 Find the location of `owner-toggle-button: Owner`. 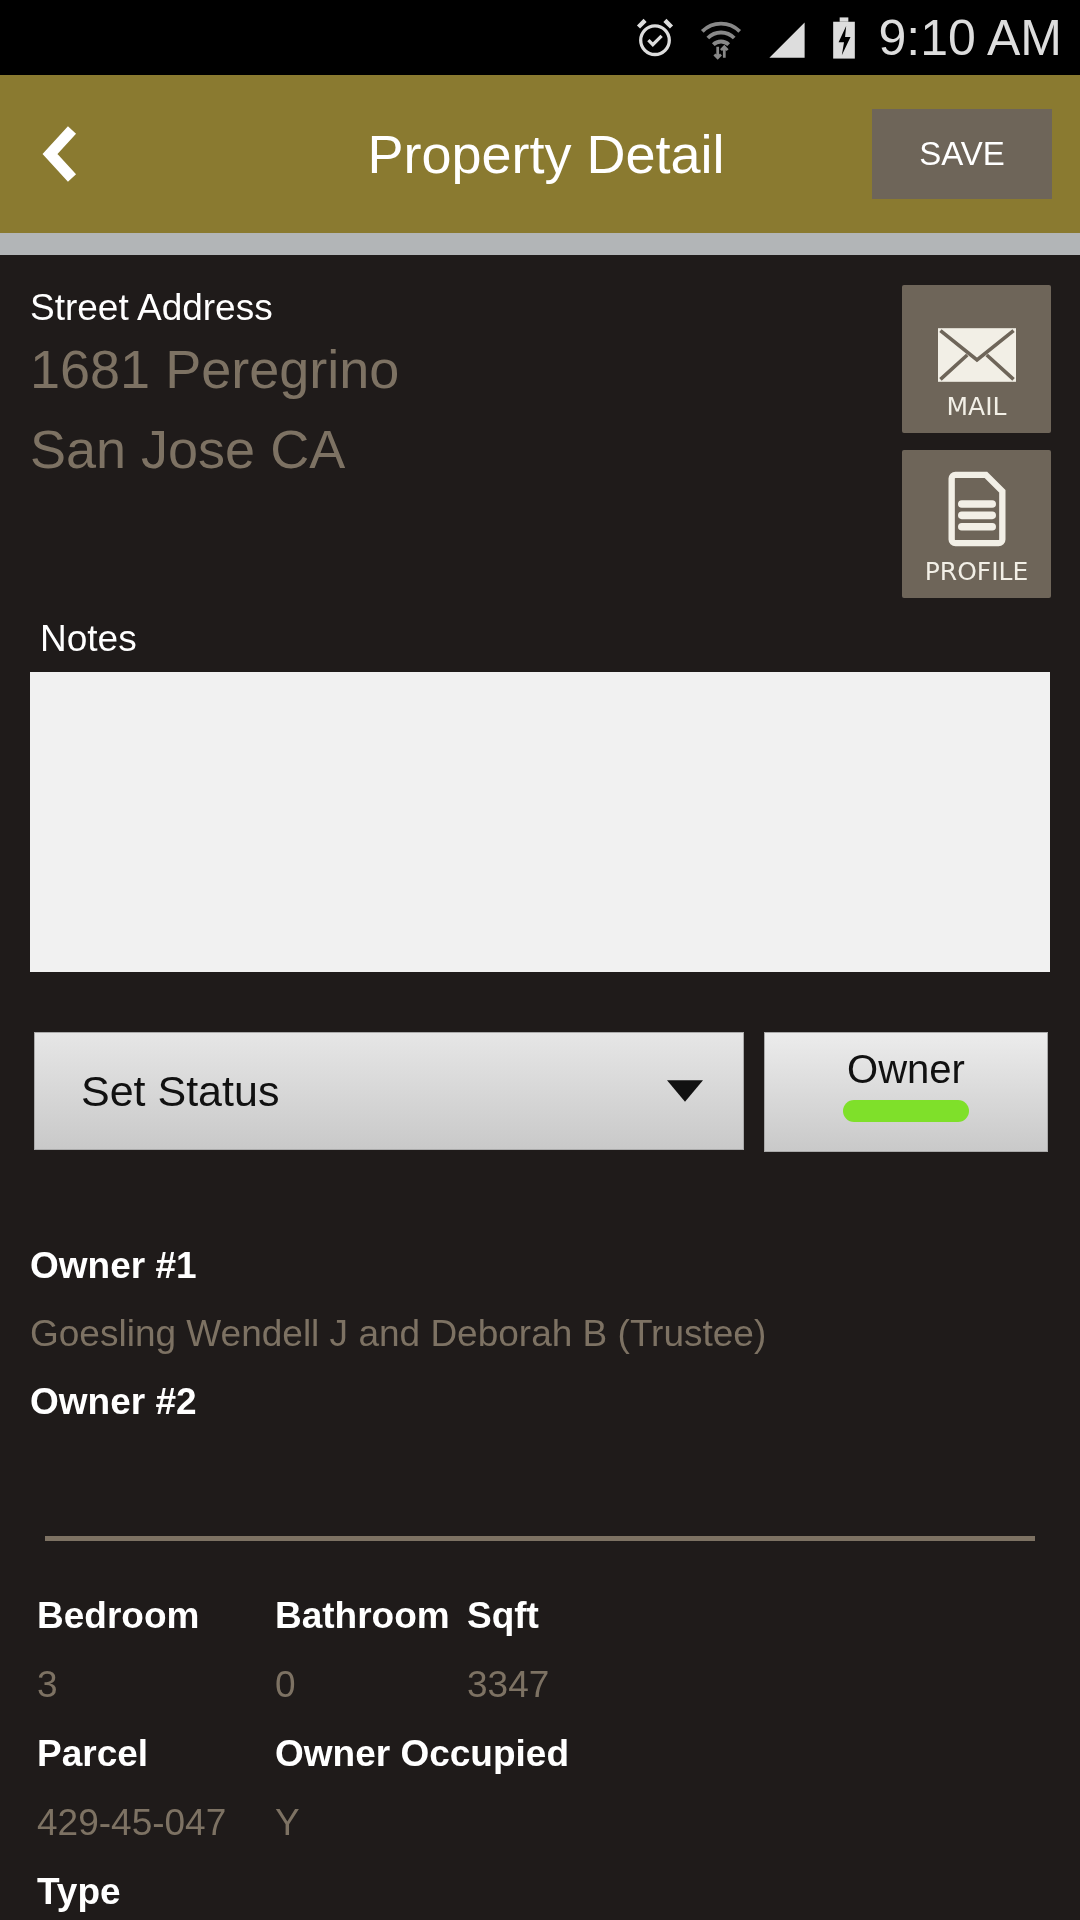

owner-toggle-button: Owner is located at coordinates (906, 1092).